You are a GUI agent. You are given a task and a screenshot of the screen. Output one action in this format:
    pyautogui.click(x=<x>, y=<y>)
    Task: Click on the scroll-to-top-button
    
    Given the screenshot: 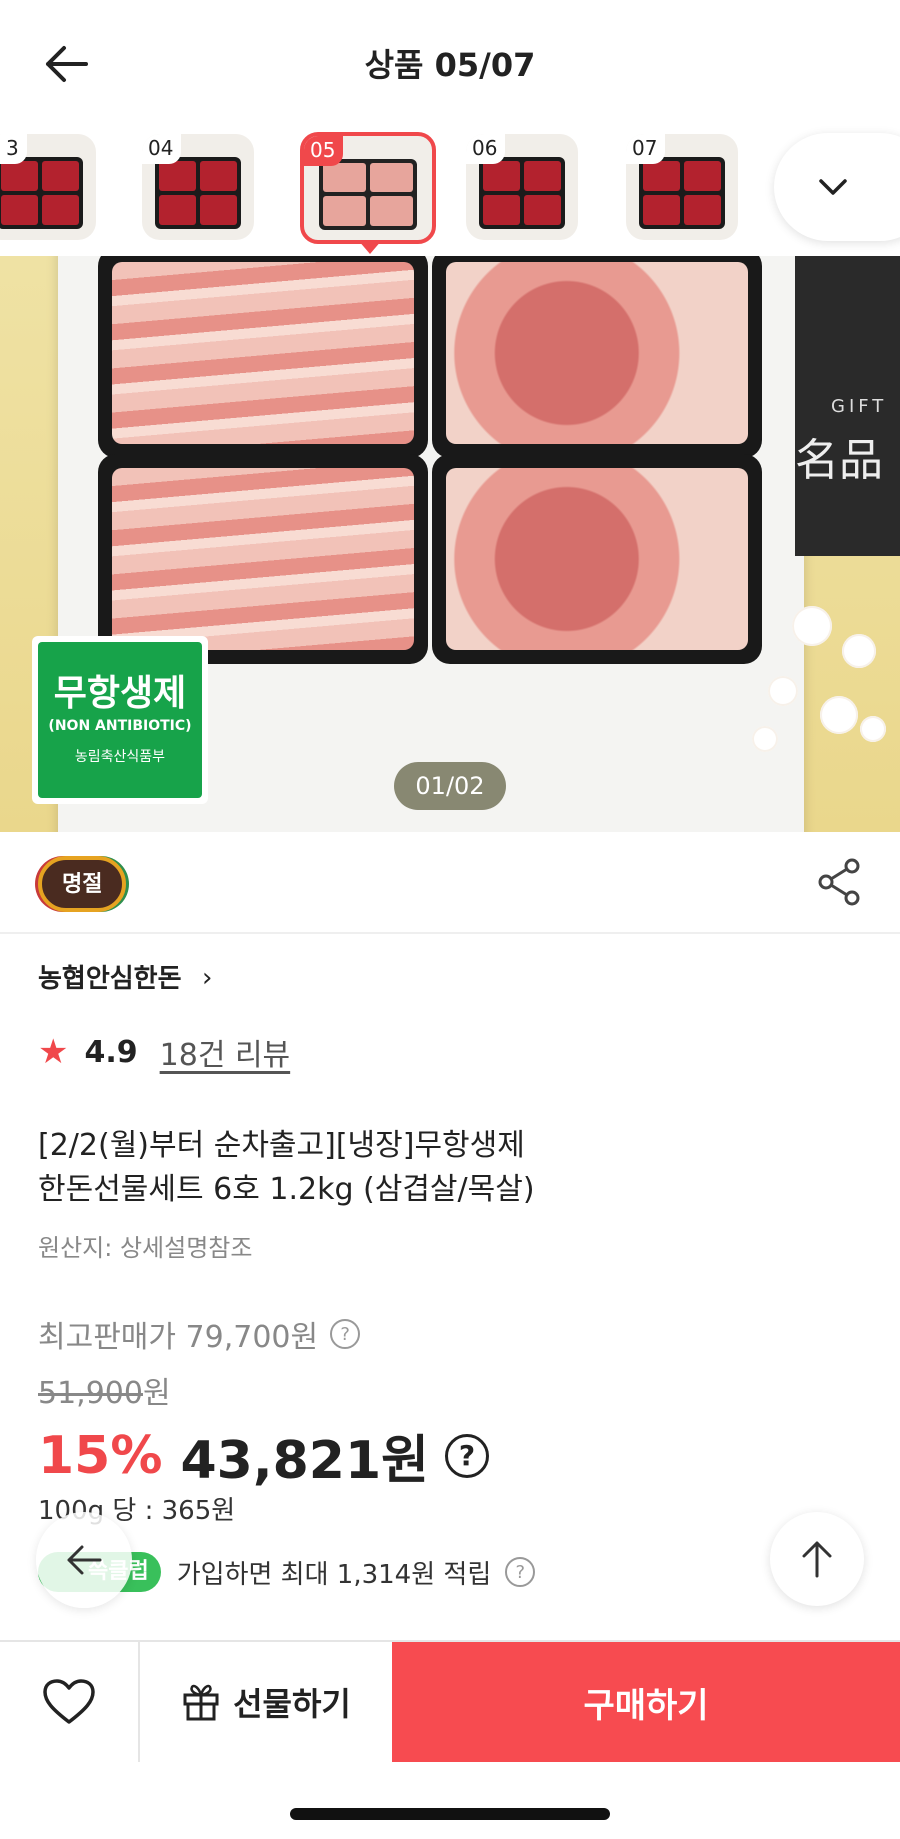 What is the action you would take?
    pyautogui.click(x=817, y=1559)
    